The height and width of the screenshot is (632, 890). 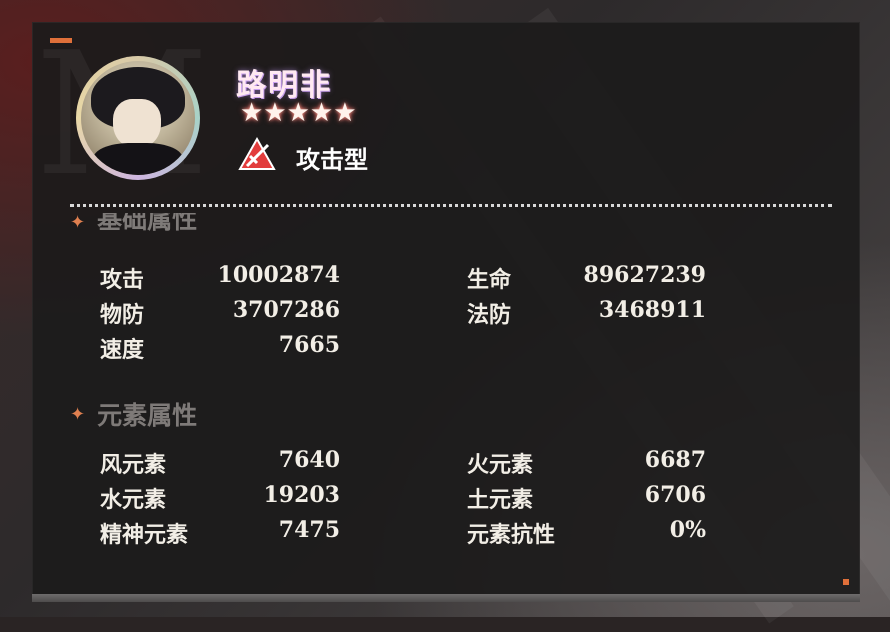 What do you see at coordinates (489, 315) in the screenshot?
I see `stat-label-mdef: 法防` at bounding box center [489, 315].